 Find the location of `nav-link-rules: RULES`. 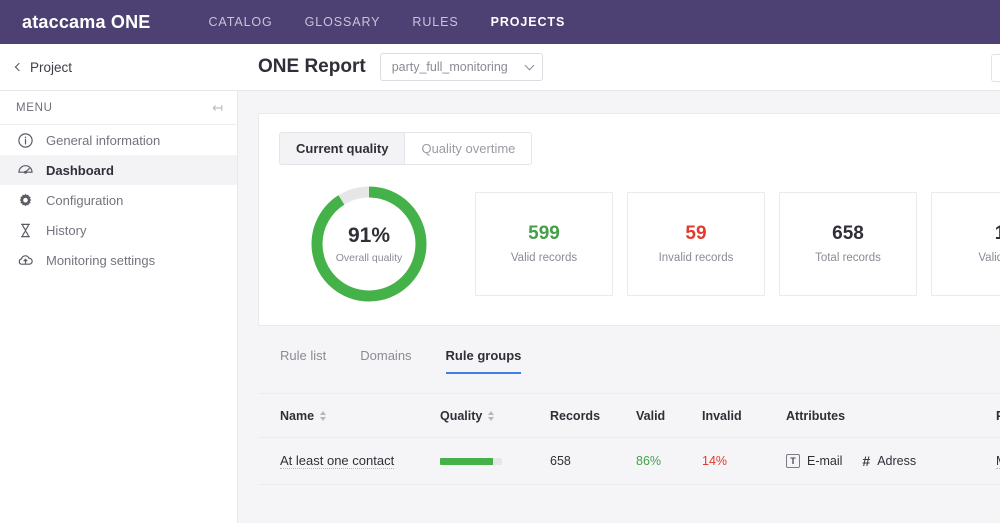

nav-link-rules: RULES is located at coordinates (435, 22).